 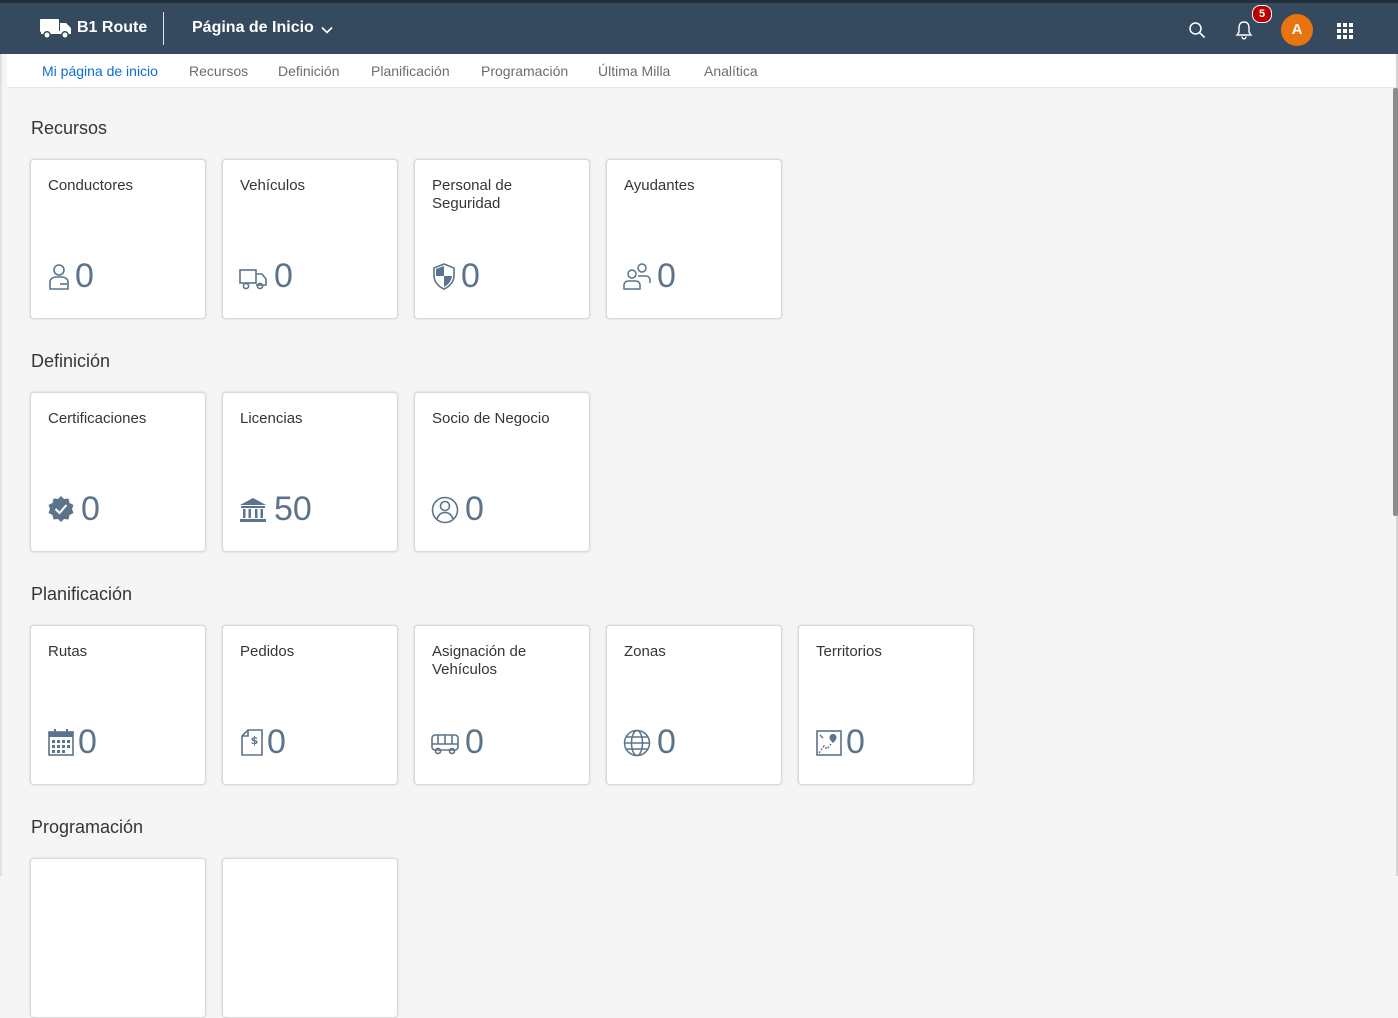 I want to click on section-title-planificacion: Planificación, so click(x=82, y=594).